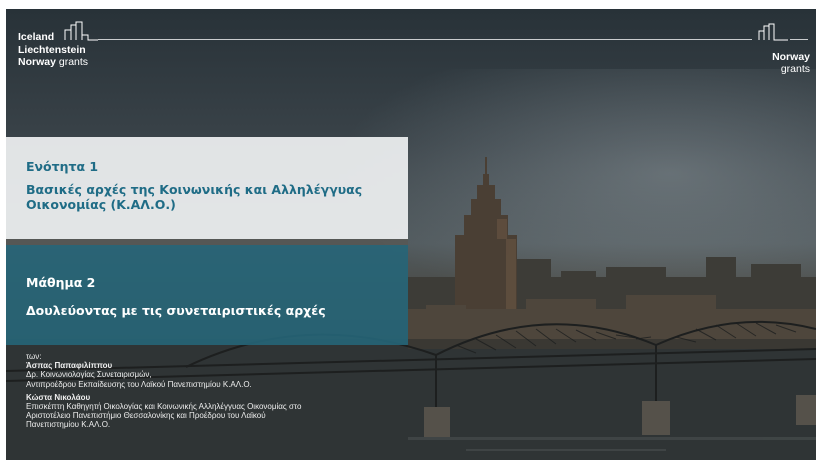 This screenshot has height=467, width=826. I want to click on logo-word-grants: grants, so click(73, 62).